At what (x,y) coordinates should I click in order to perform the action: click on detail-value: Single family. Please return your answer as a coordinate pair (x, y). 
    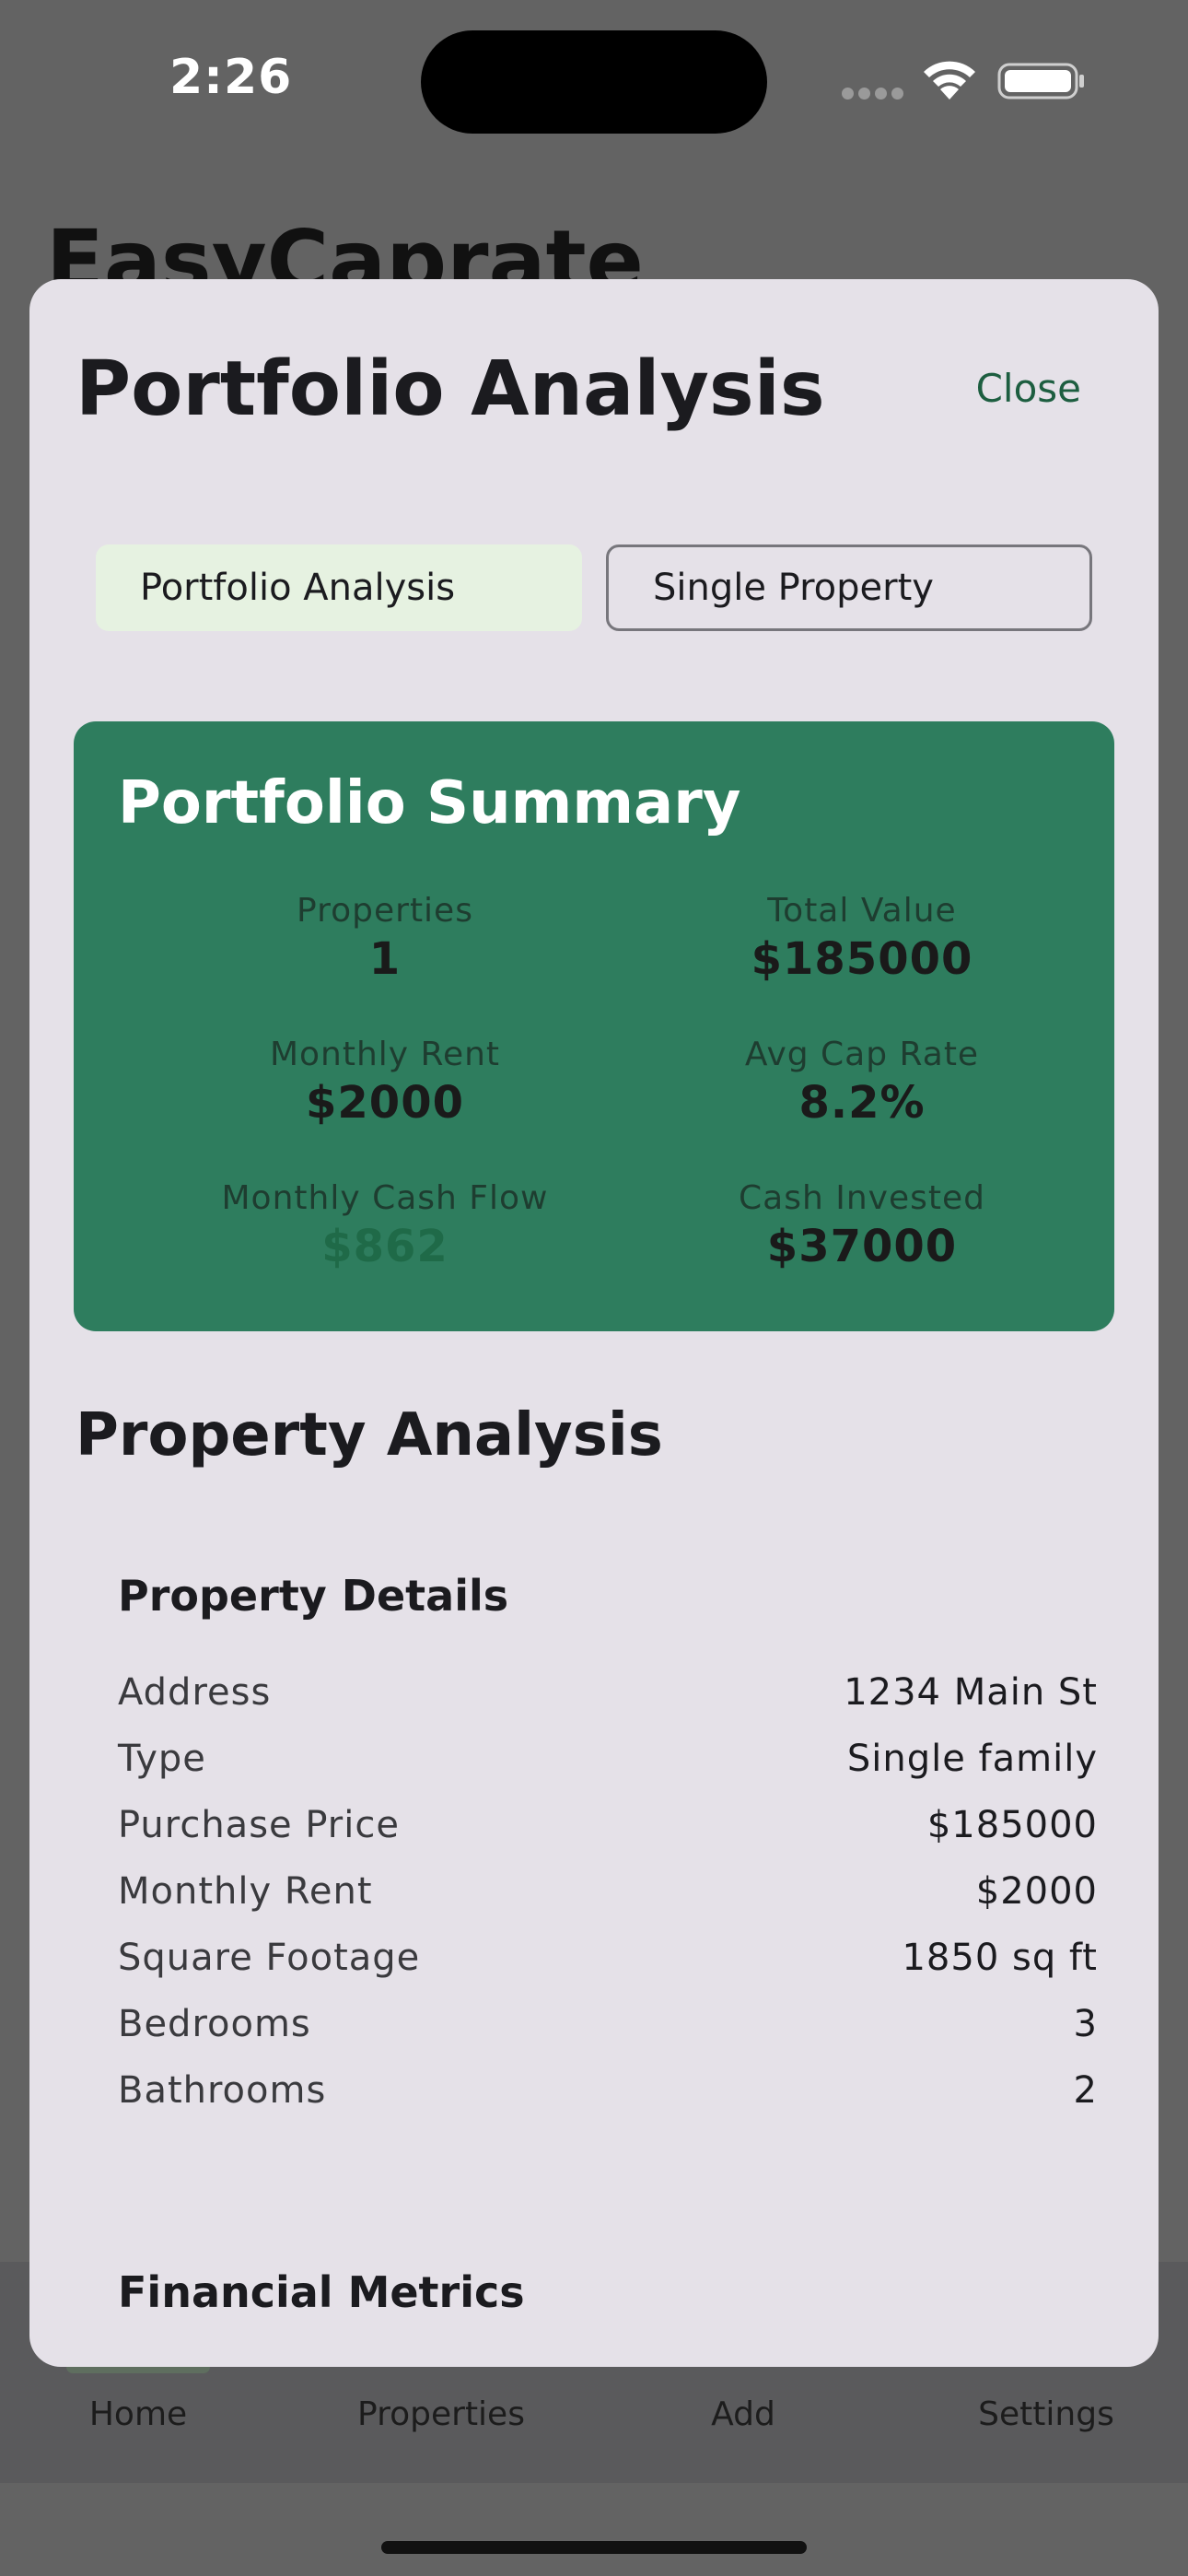
    Looking at the image, I should click on (972, 1759).